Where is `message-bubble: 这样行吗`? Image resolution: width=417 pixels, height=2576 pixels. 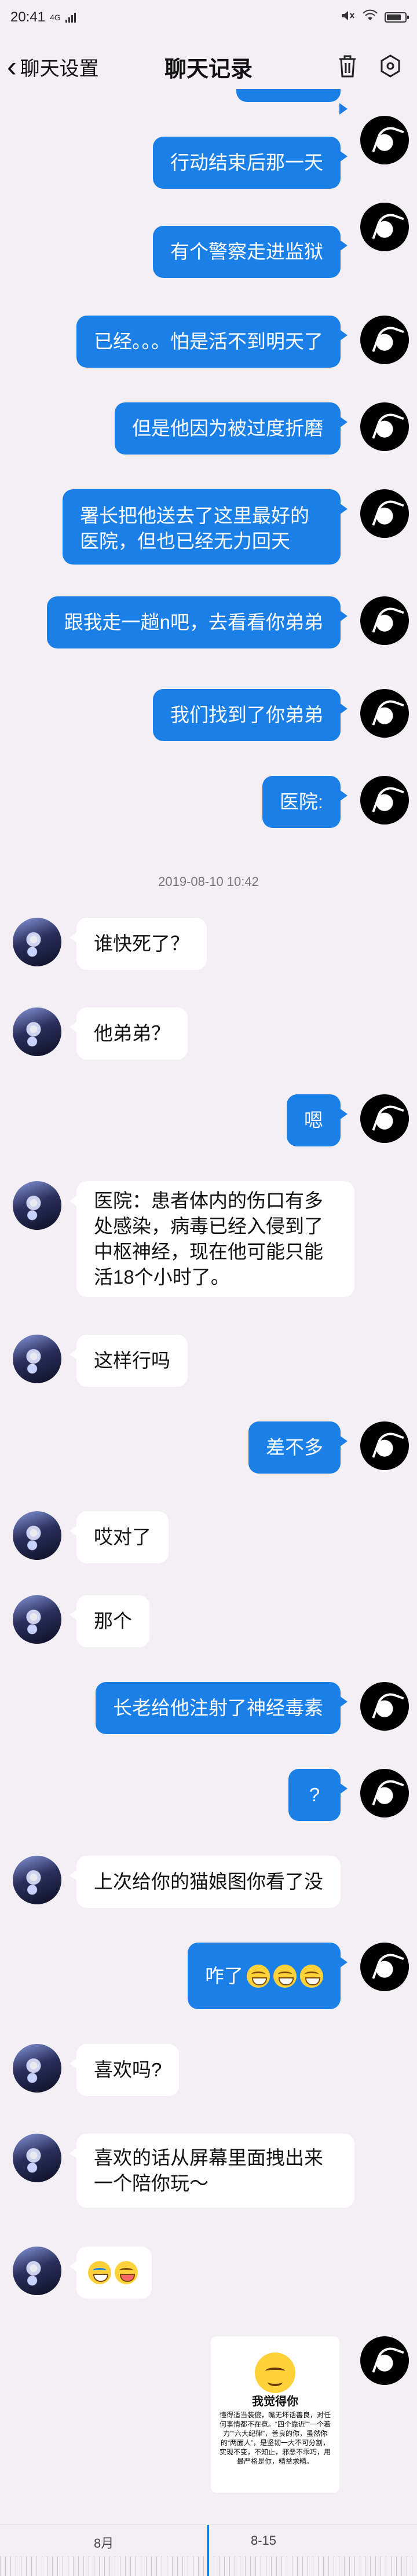
message-bubble: 这样行吗 is located at coordinates (129, 1361).